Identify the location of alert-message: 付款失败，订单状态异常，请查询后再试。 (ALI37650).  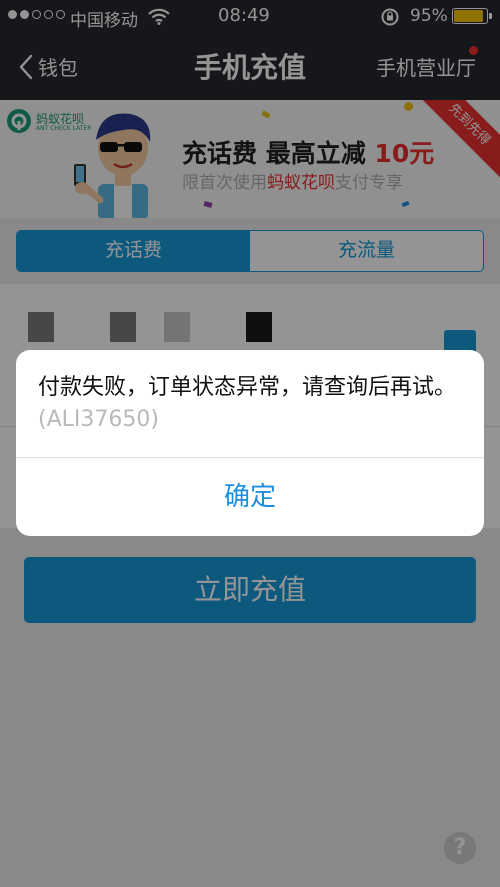
(253, 404).